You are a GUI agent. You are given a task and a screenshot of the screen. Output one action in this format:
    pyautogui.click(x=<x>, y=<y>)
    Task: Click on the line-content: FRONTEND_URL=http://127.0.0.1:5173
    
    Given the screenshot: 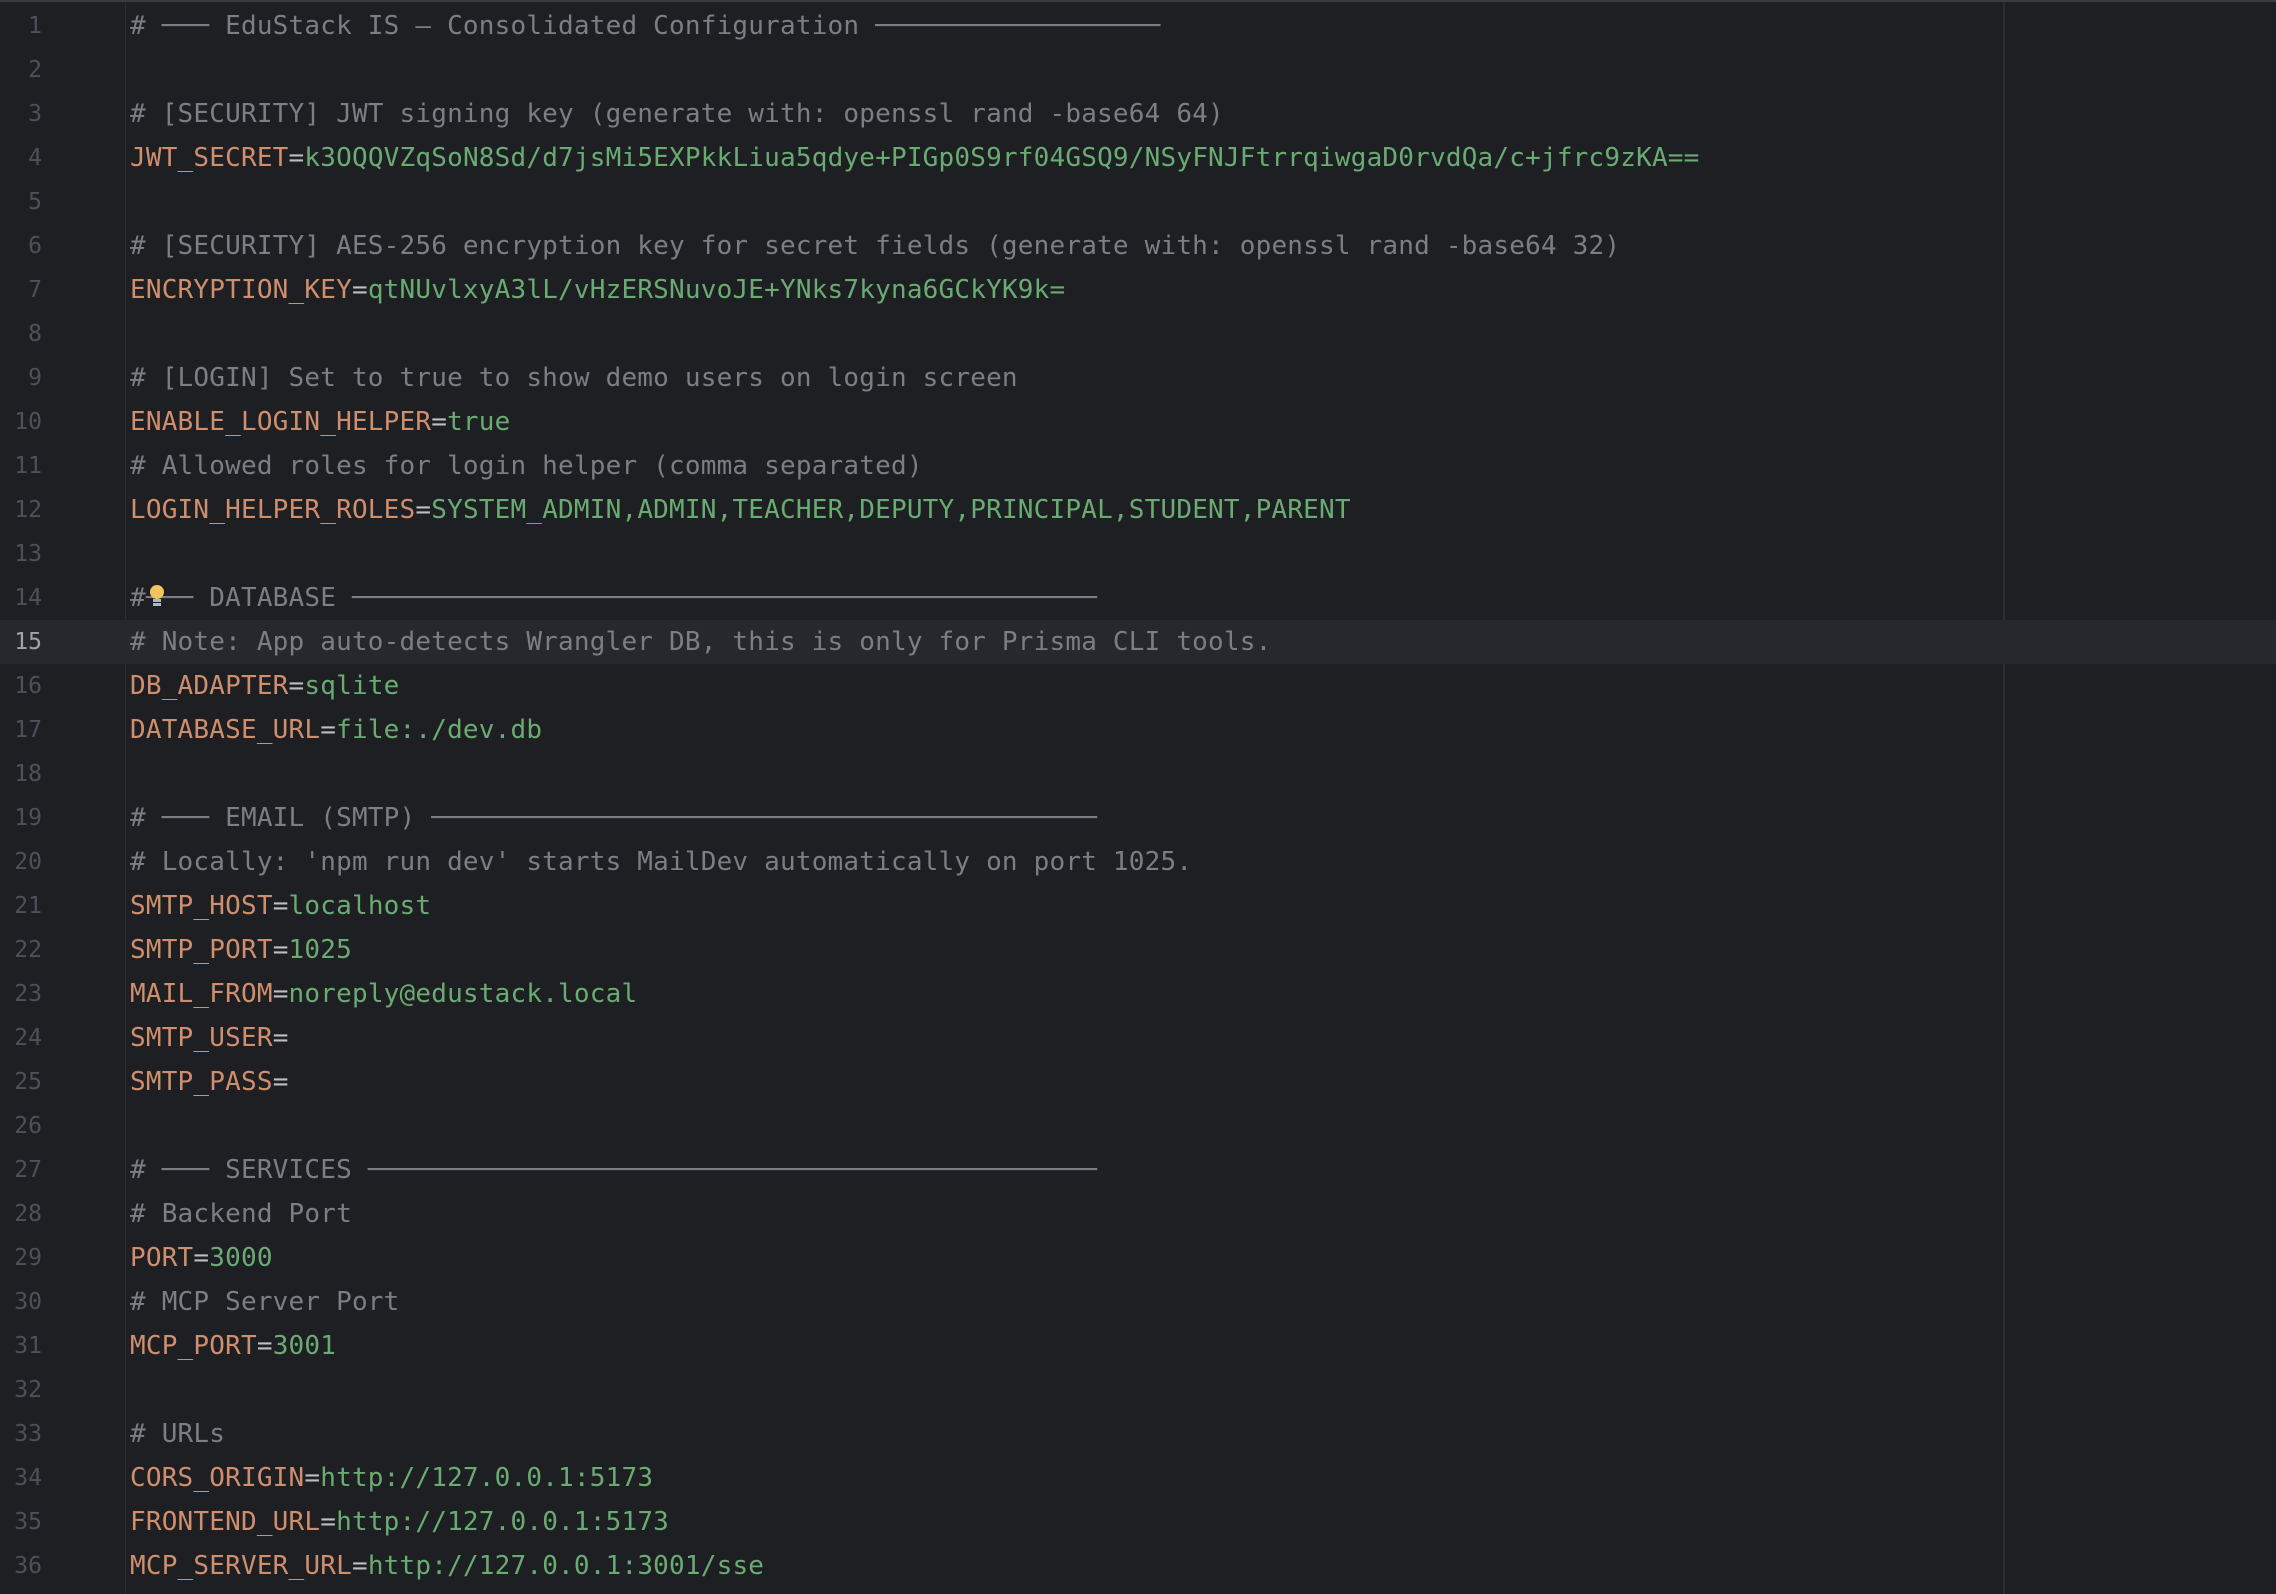 What is the action you would take?
    pyautogui.click(x=399, y=1522)
    